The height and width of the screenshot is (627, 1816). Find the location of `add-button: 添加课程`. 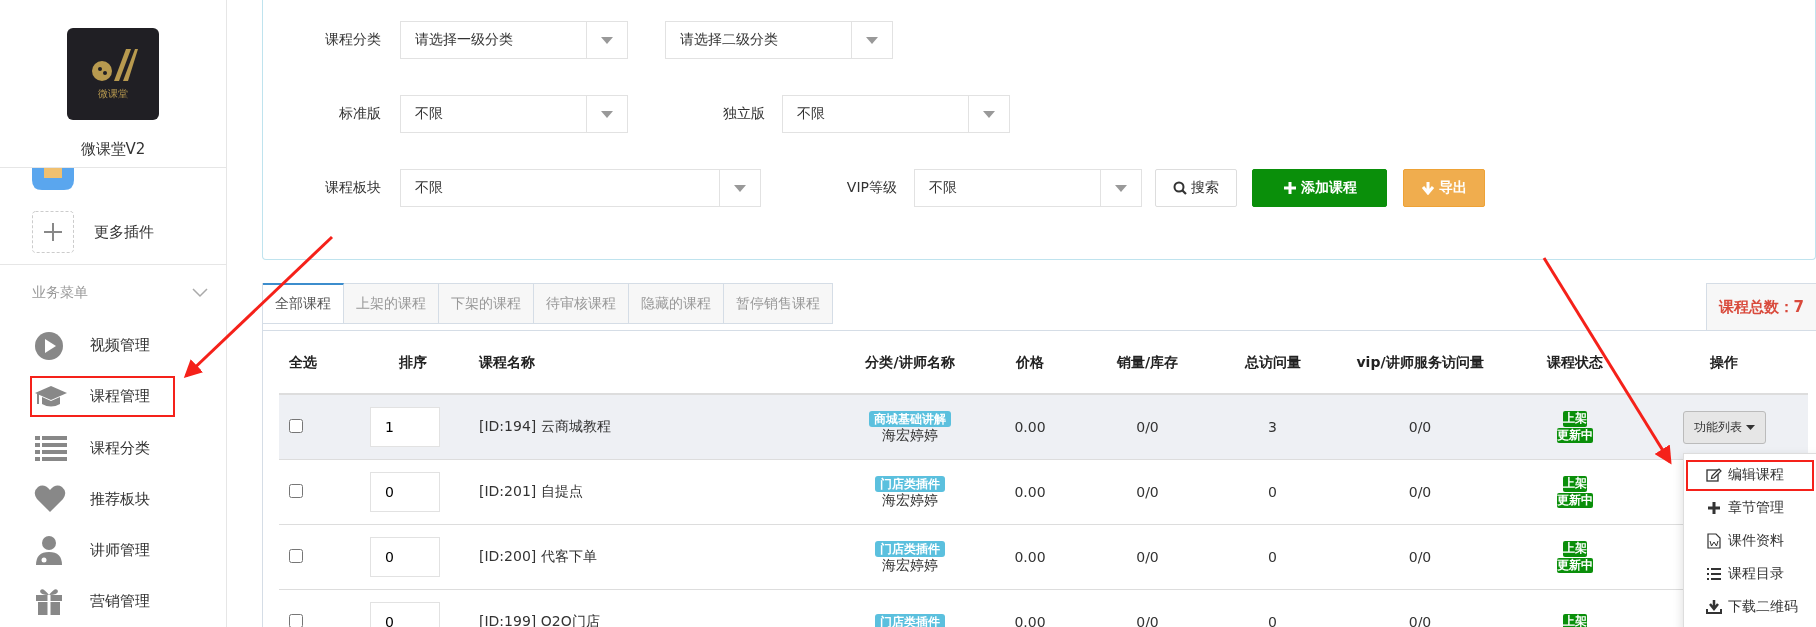

add-button: 添加课程 is located at coordinates (1319, 188).